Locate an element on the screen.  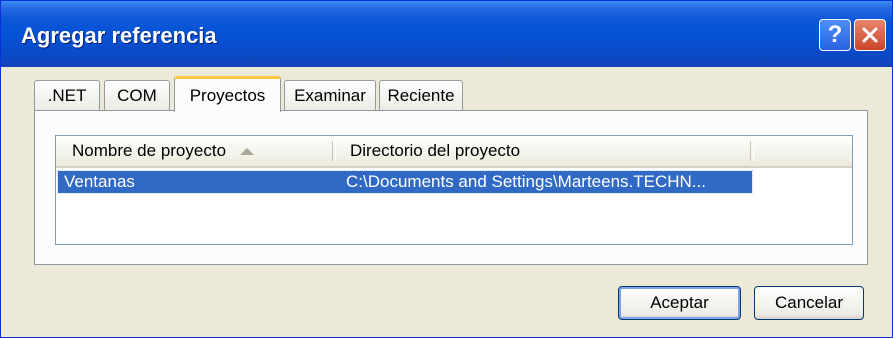
column-divider is located at coordinates (752, 151).